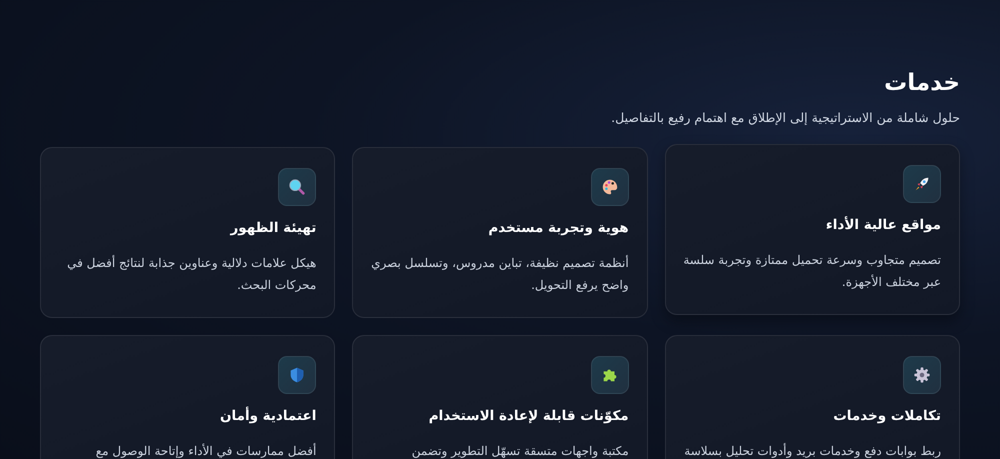 This screenshot has width=1000, height=459. I want to click on palette-icon, so click(609, 187).